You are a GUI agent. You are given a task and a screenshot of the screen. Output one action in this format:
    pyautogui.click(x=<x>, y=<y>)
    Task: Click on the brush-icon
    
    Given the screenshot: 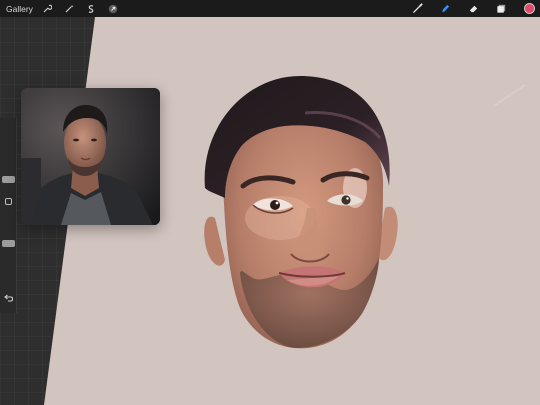 What is the action you would take?
    pyautogui.click(x=417, y=8)
    